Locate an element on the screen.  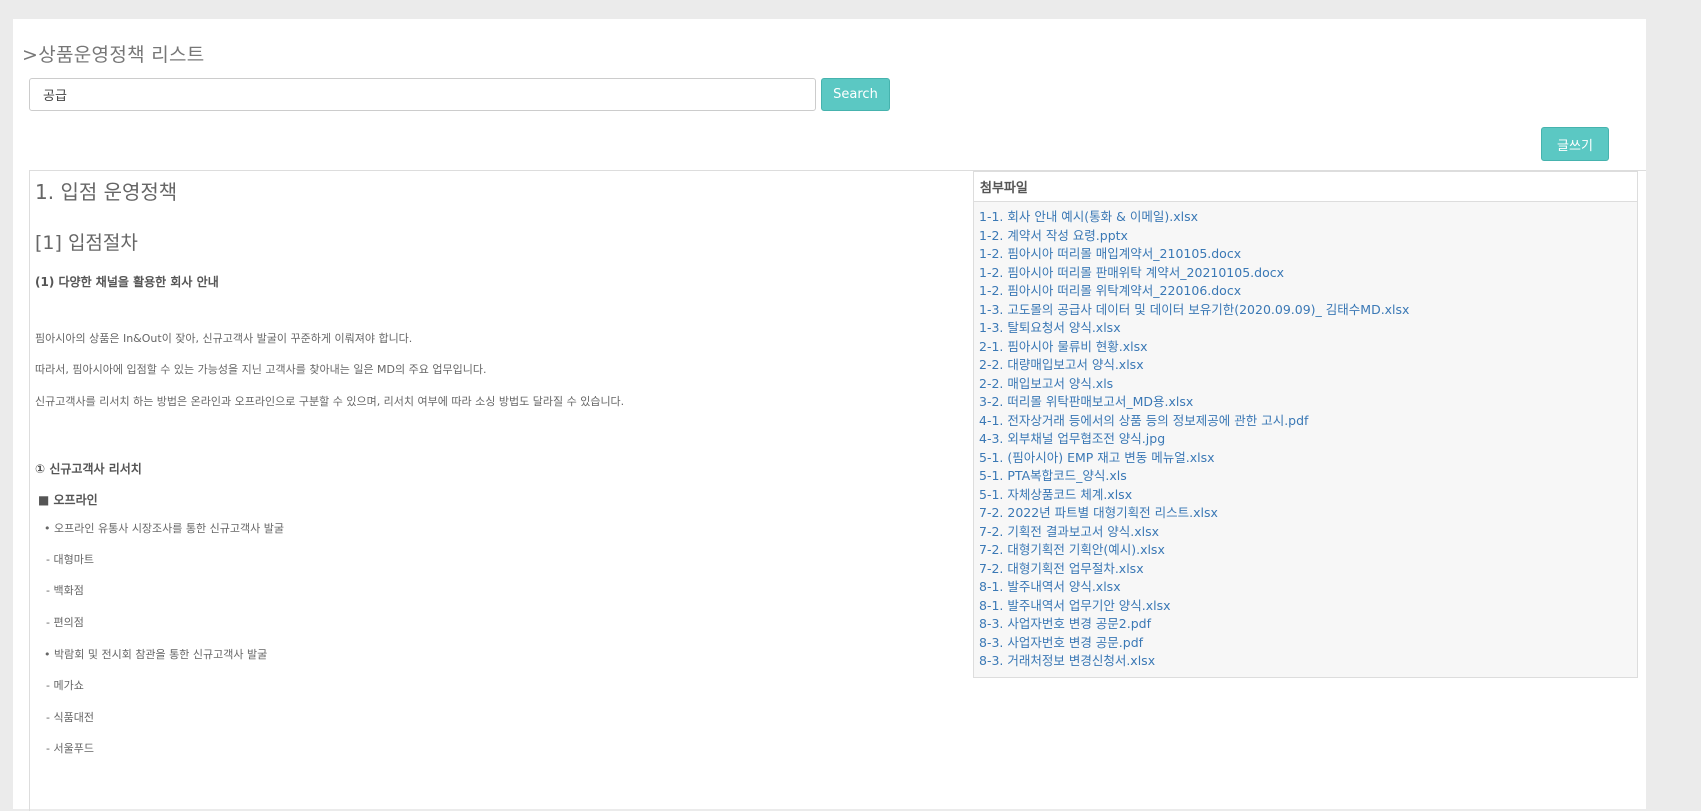
bullet-item: • 박람회 및 전시회 참관을 통한 신규고객사 발굴 is located at coordinates (156, 654).